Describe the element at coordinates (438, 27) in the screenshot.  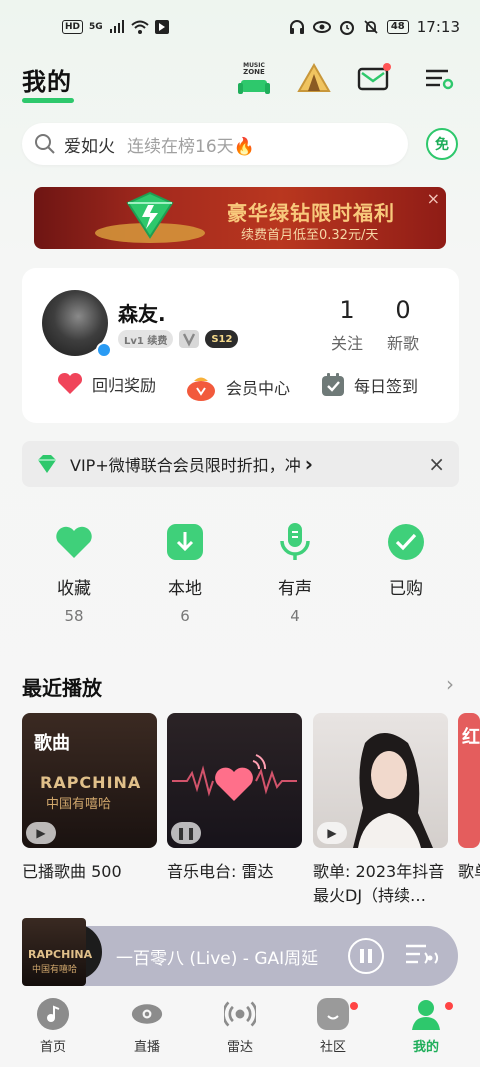
I see `clock: 17:13` at that location.